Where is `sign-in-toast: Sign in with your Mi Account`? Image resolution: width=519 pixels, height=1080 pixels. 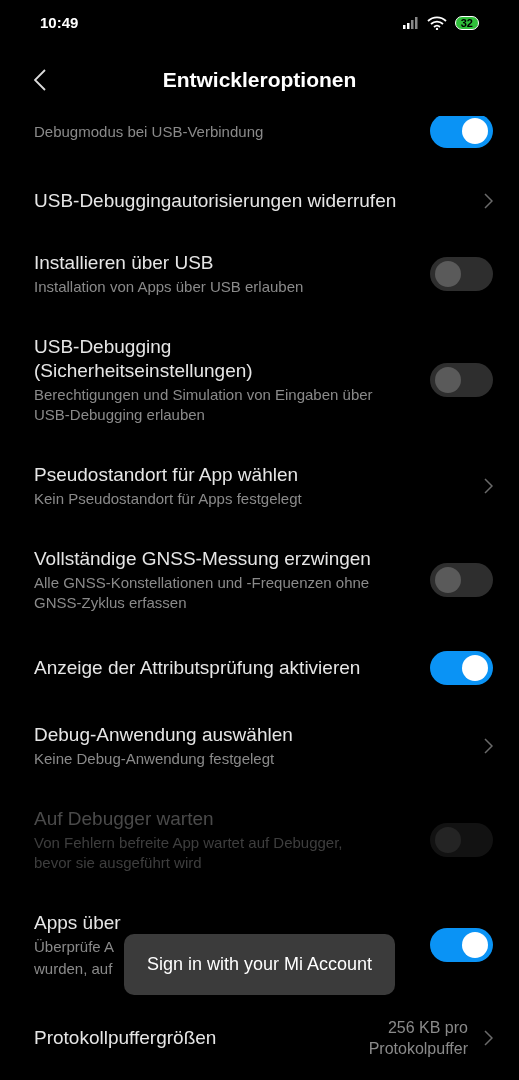
sign-in-toast: Sign in with your Mi Account is located at coordinates (259, 964).